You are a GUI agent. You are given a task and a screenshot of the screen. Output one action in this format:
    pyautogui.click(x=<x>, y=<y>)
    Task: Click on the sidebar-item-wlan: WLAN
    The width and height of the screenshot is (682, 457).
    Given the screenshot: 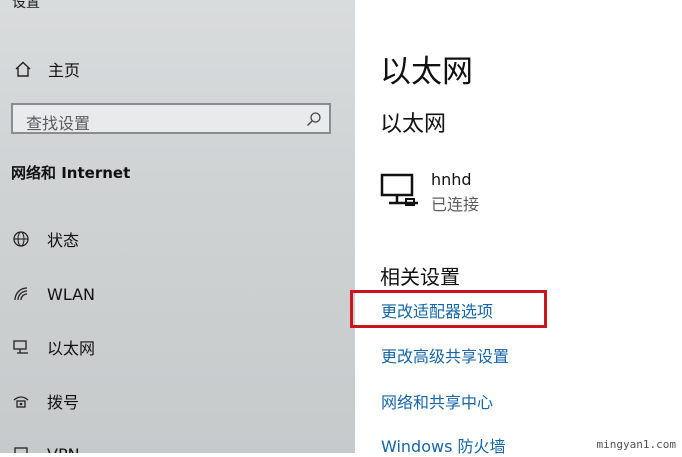 What is the action you would take?
    pyautogui.click(x=52, y=294)
    